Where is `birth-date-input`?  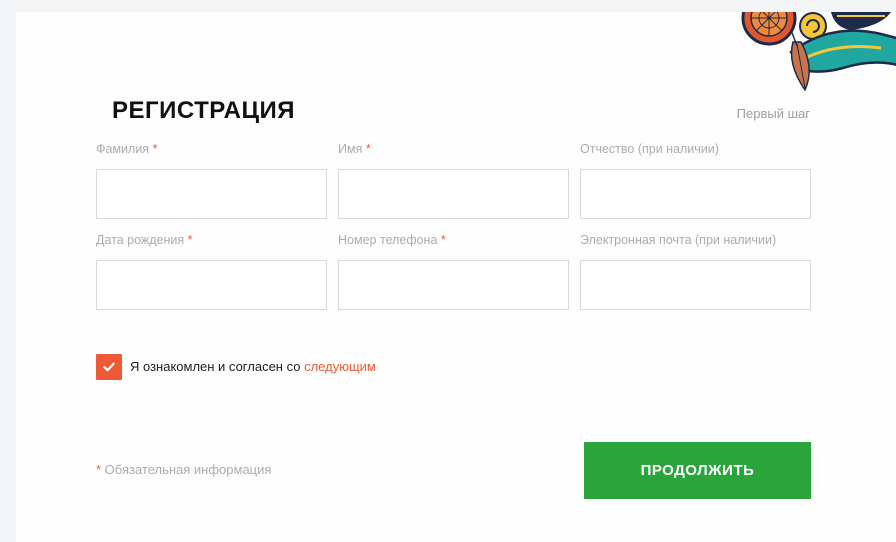 birth-date-input is located at coordinates (211, 285).